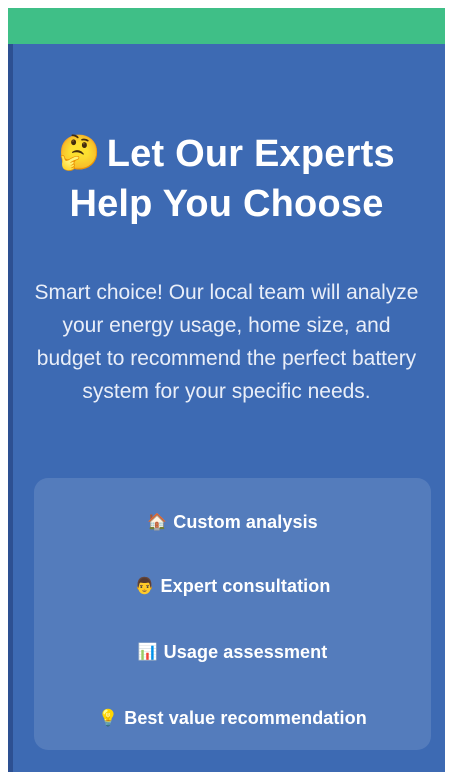 The height and width of the screenshot is (772, 451). I want to click on page-title: 🤔 Let Our Experts Help You Choose, so click(226, 178).